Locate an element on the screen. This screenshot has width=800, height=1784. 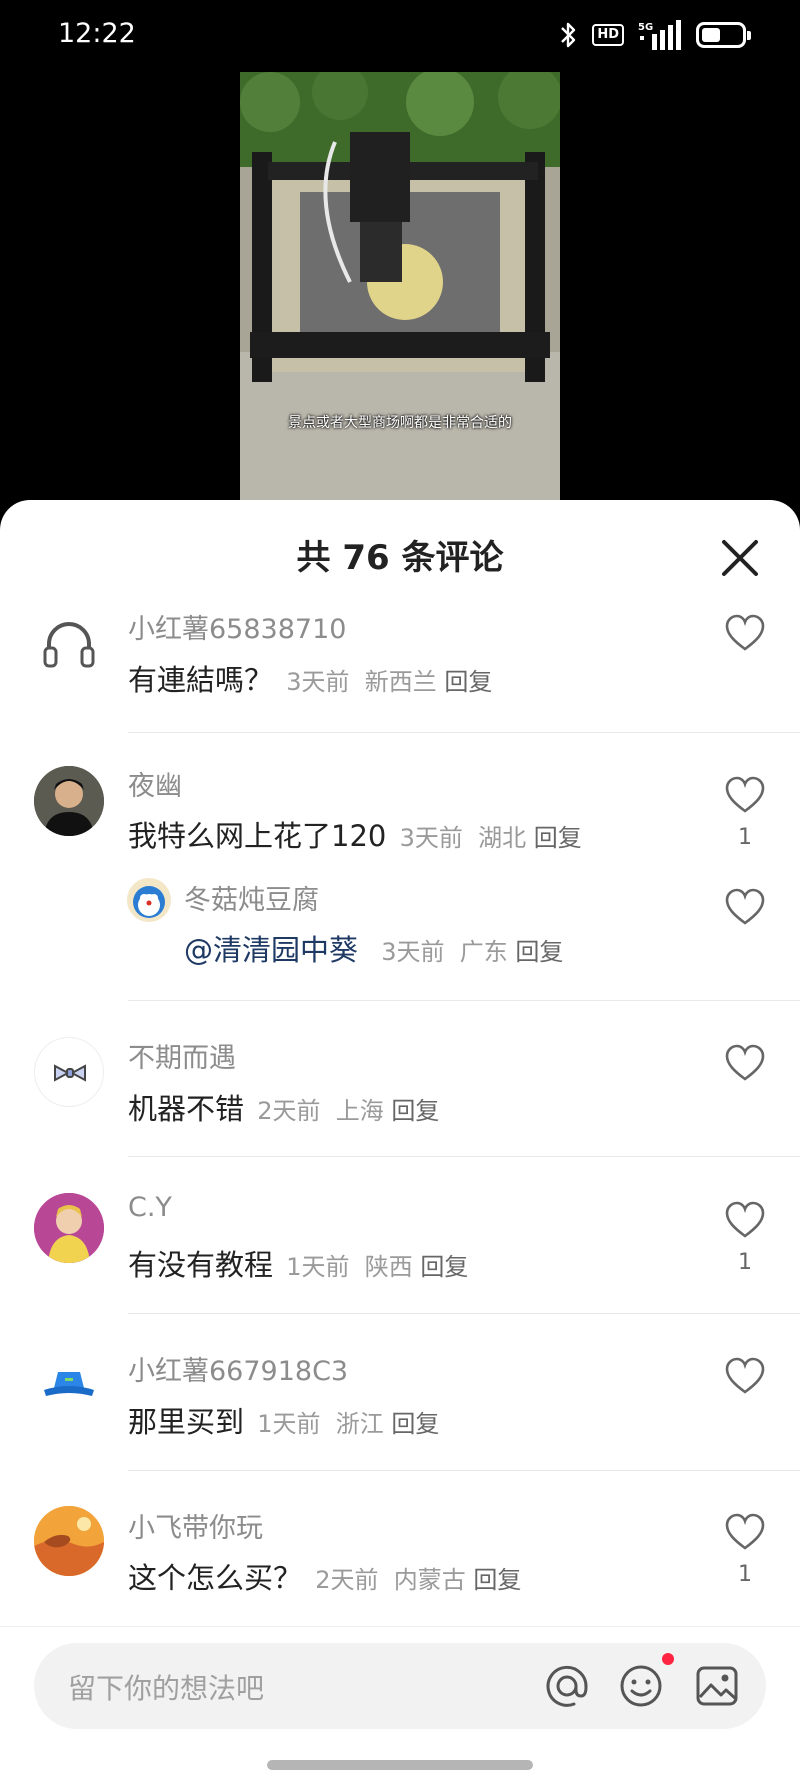
mention-at-icon is located at coordinates (567, 1686).